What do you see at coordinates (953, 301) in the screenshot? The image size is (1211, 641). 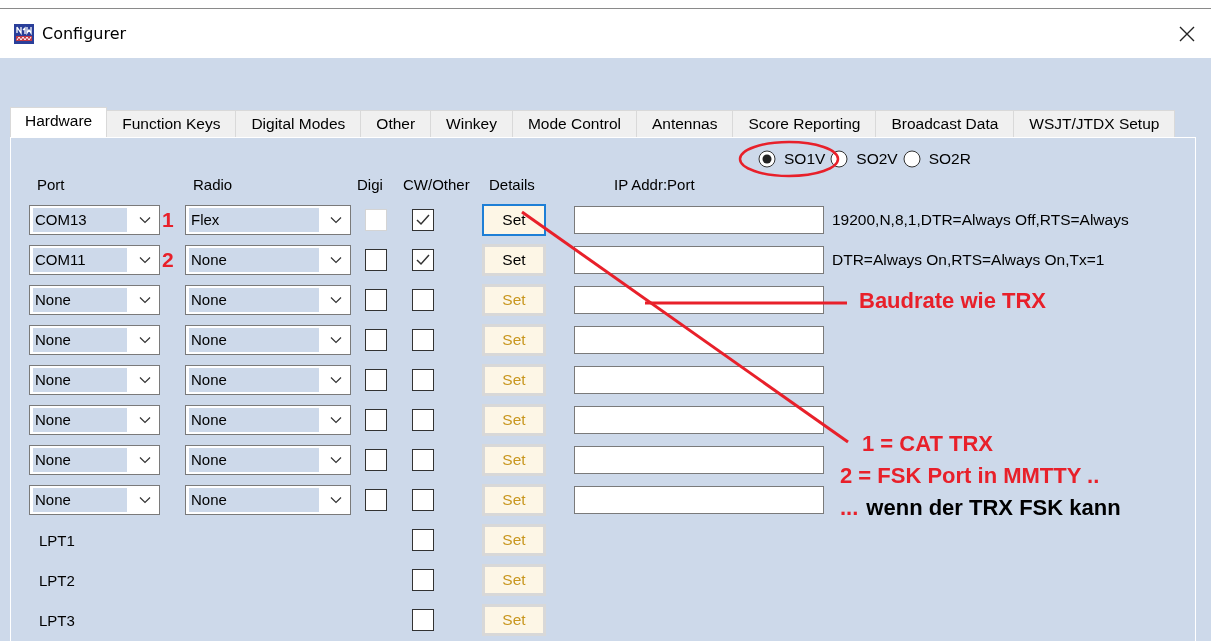 I see `annotation-text: Baudrate wie TRX` at bounding box center [953, 301].